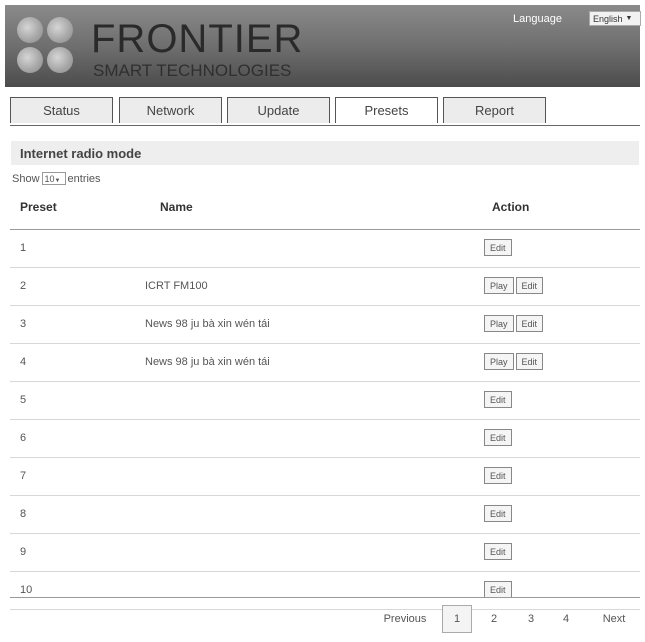 The image size is (645, 642). I want to click on table-row: 9 Edit, so click(325, 553).